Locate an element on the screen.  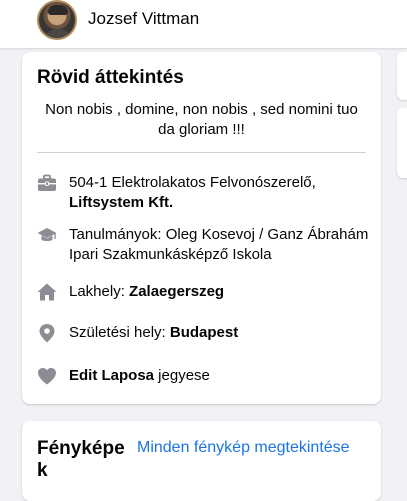
graduation-cap-icon is located at coordinates (47, 235).